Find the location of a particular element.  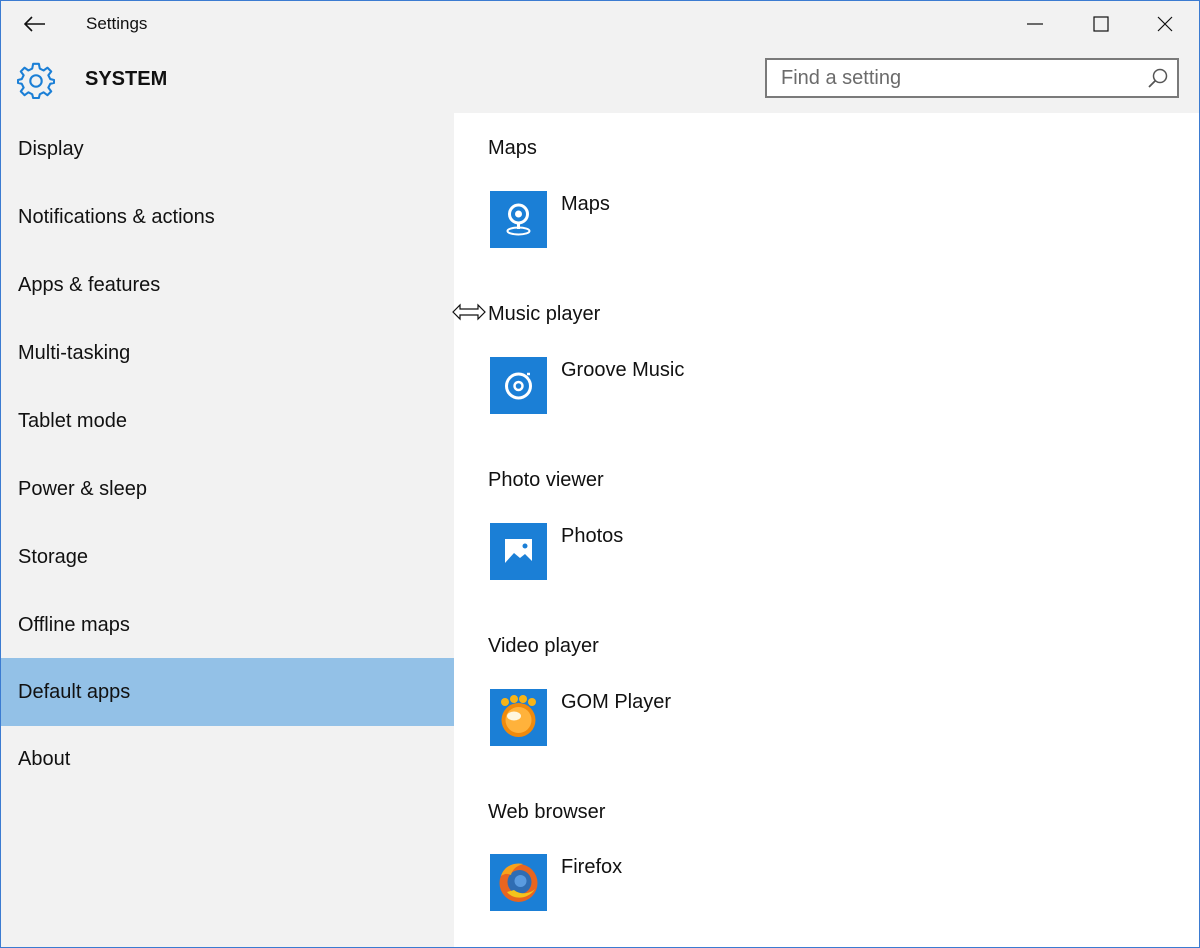

search-icon is located at coordinates (1158, 78).